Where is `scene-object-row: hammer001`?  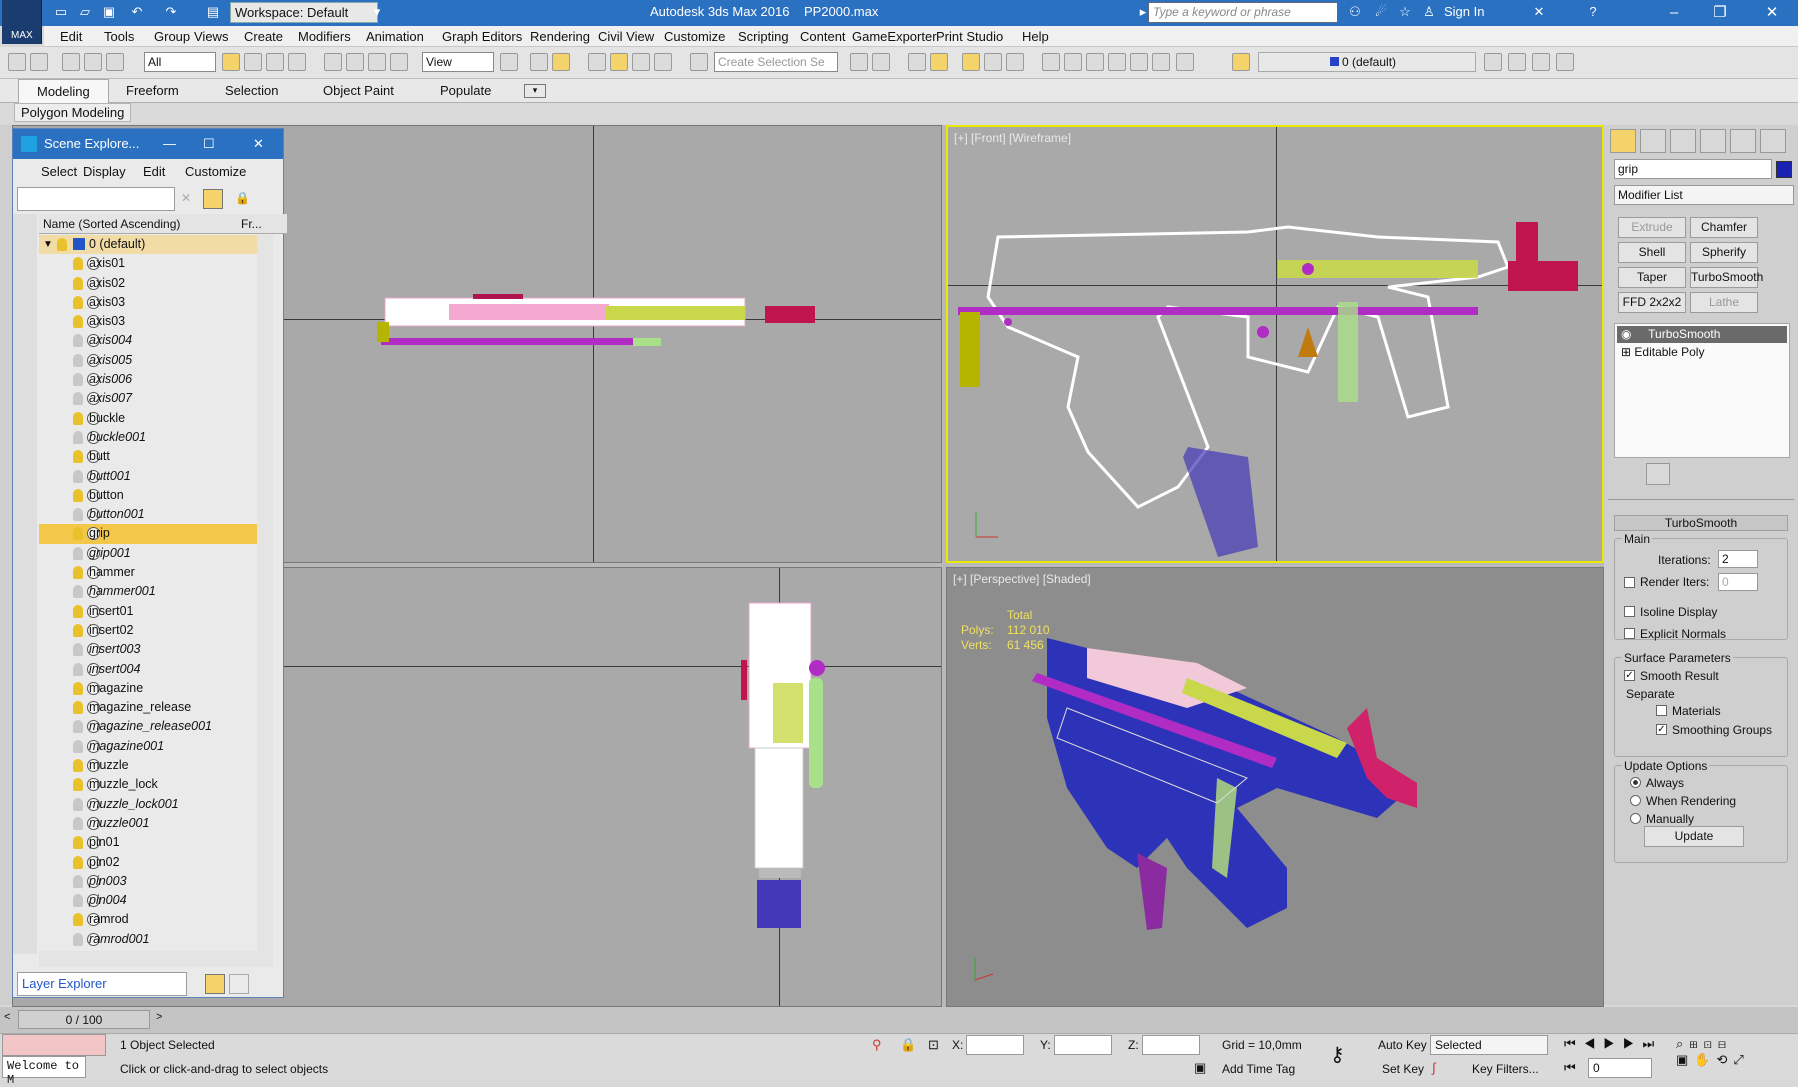
scene-object-row: hammer001 is located at coordinates (148, 591).